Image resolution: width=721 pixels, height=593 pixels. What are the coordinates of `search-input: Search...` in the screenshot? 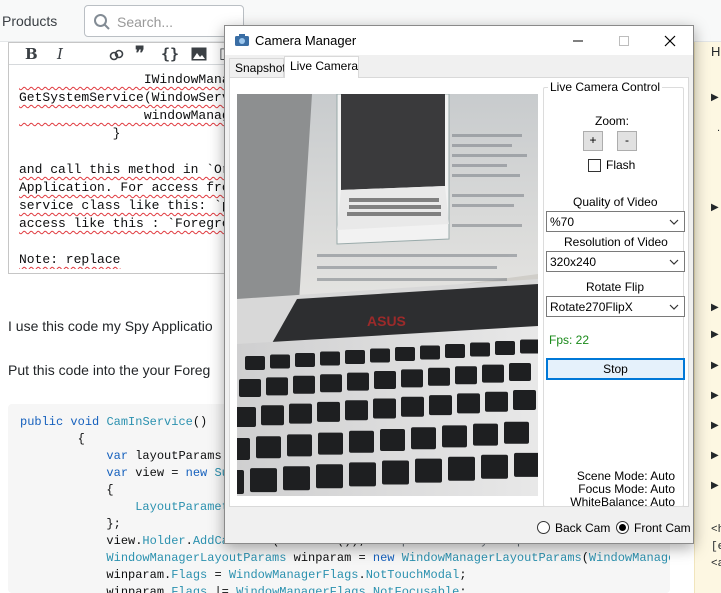 It's located at (164, 21).